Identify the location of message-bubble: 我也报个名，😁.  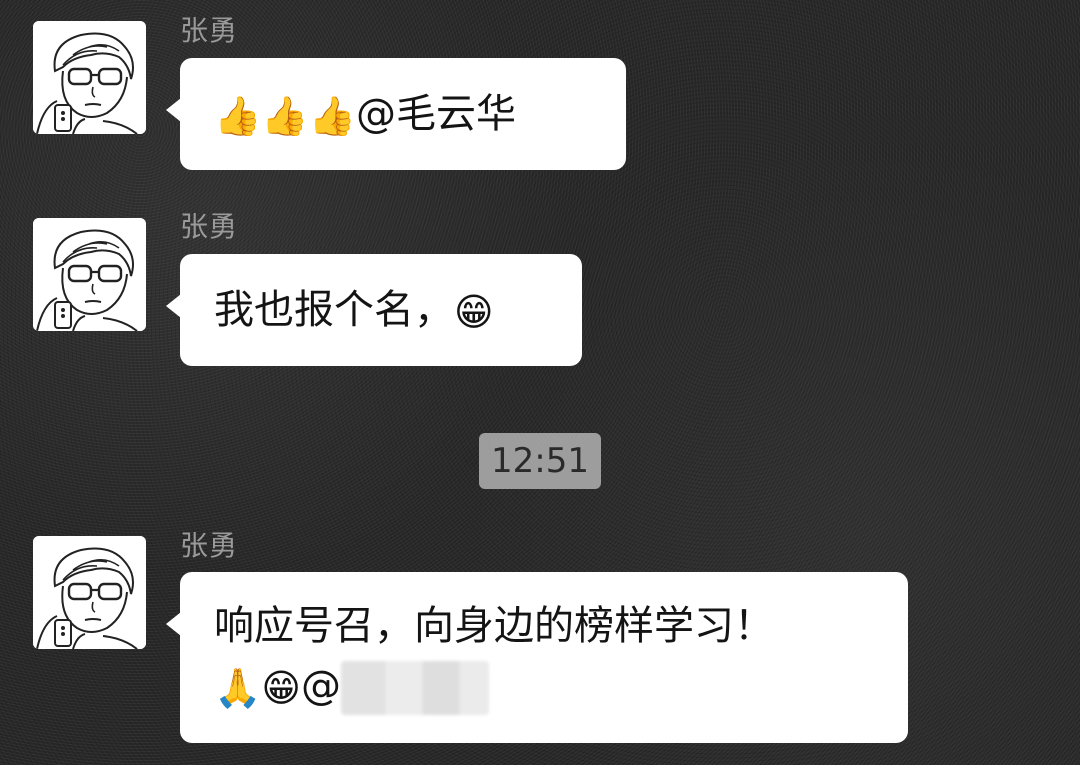
(374, 310).